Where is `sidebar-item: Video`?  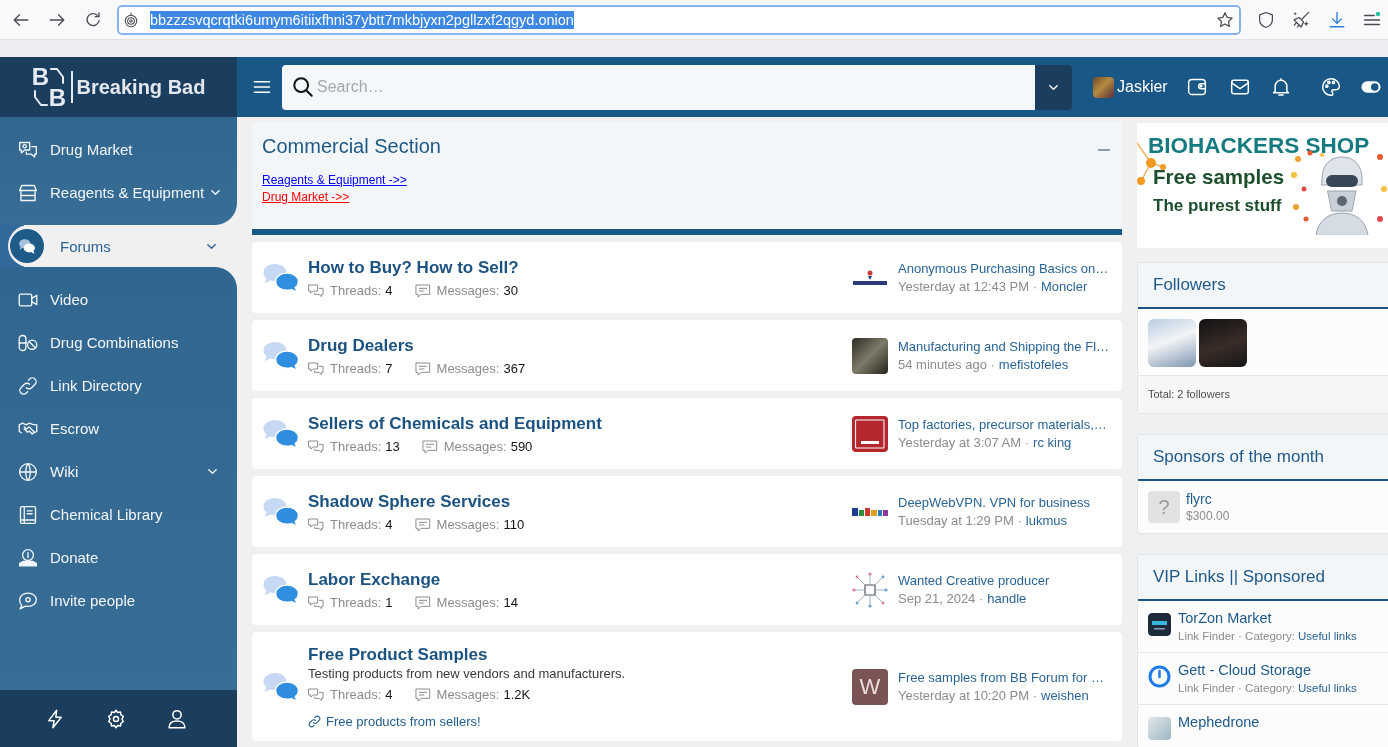
sidebar-item: Video is located at coordinates (118, 299).